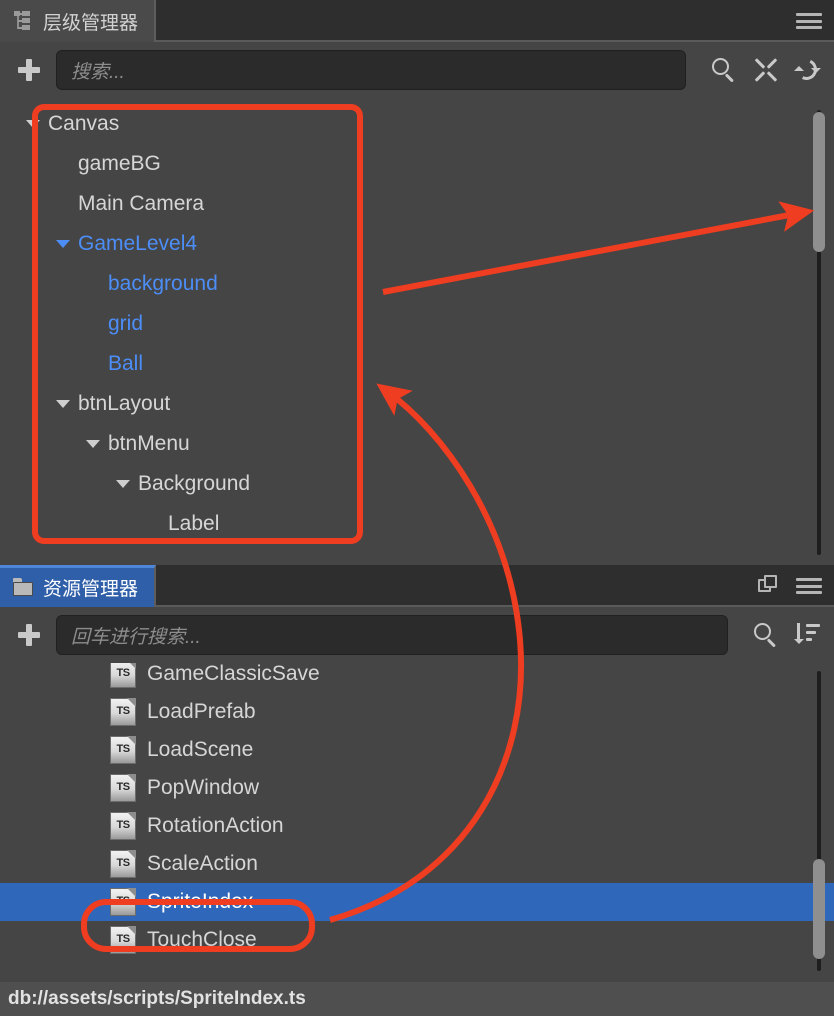 Image resolution: width=834 pixels, height=1016 pixels. I want to click on tree-item-gamebg: gameBG, so click(417, 164).